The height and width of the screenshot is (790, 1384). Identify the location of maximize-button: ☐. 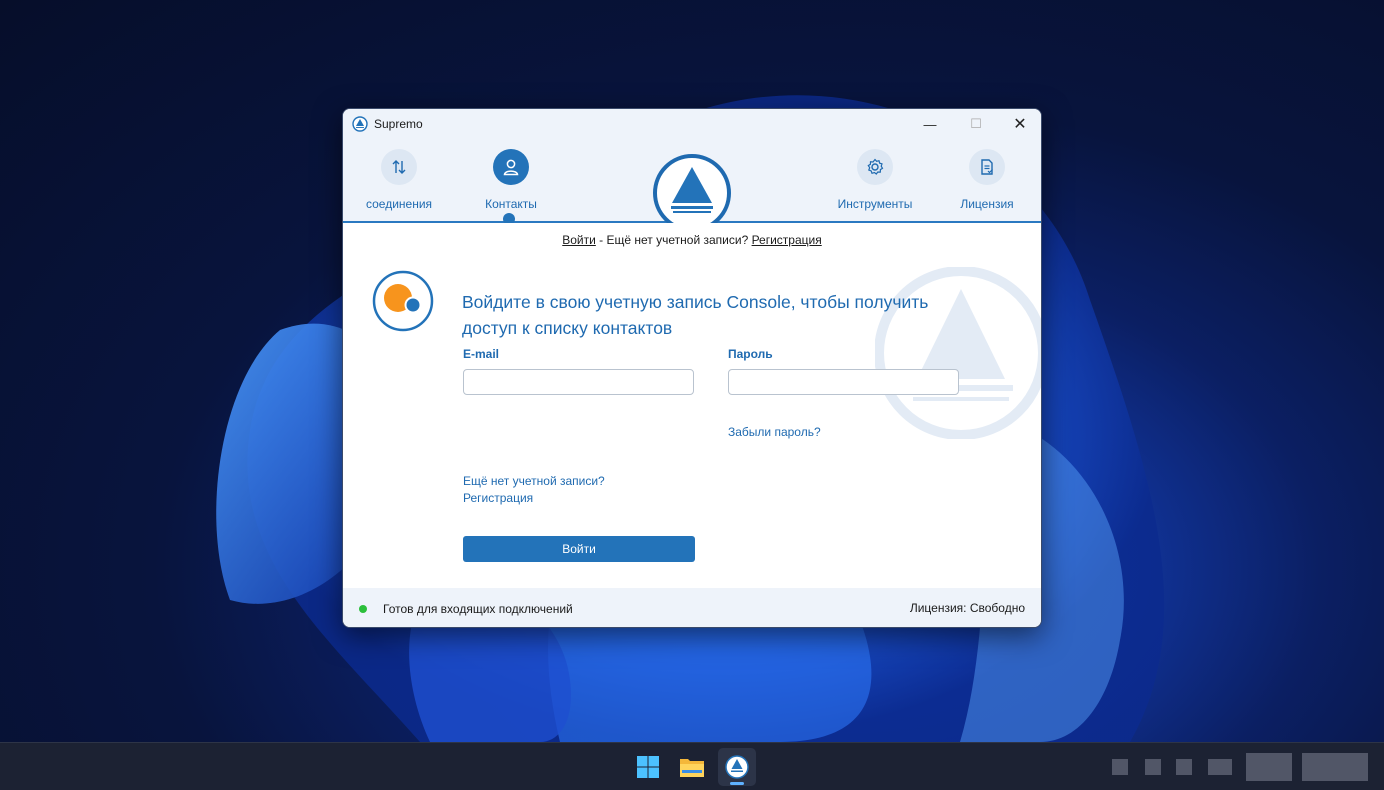
(976, 124).